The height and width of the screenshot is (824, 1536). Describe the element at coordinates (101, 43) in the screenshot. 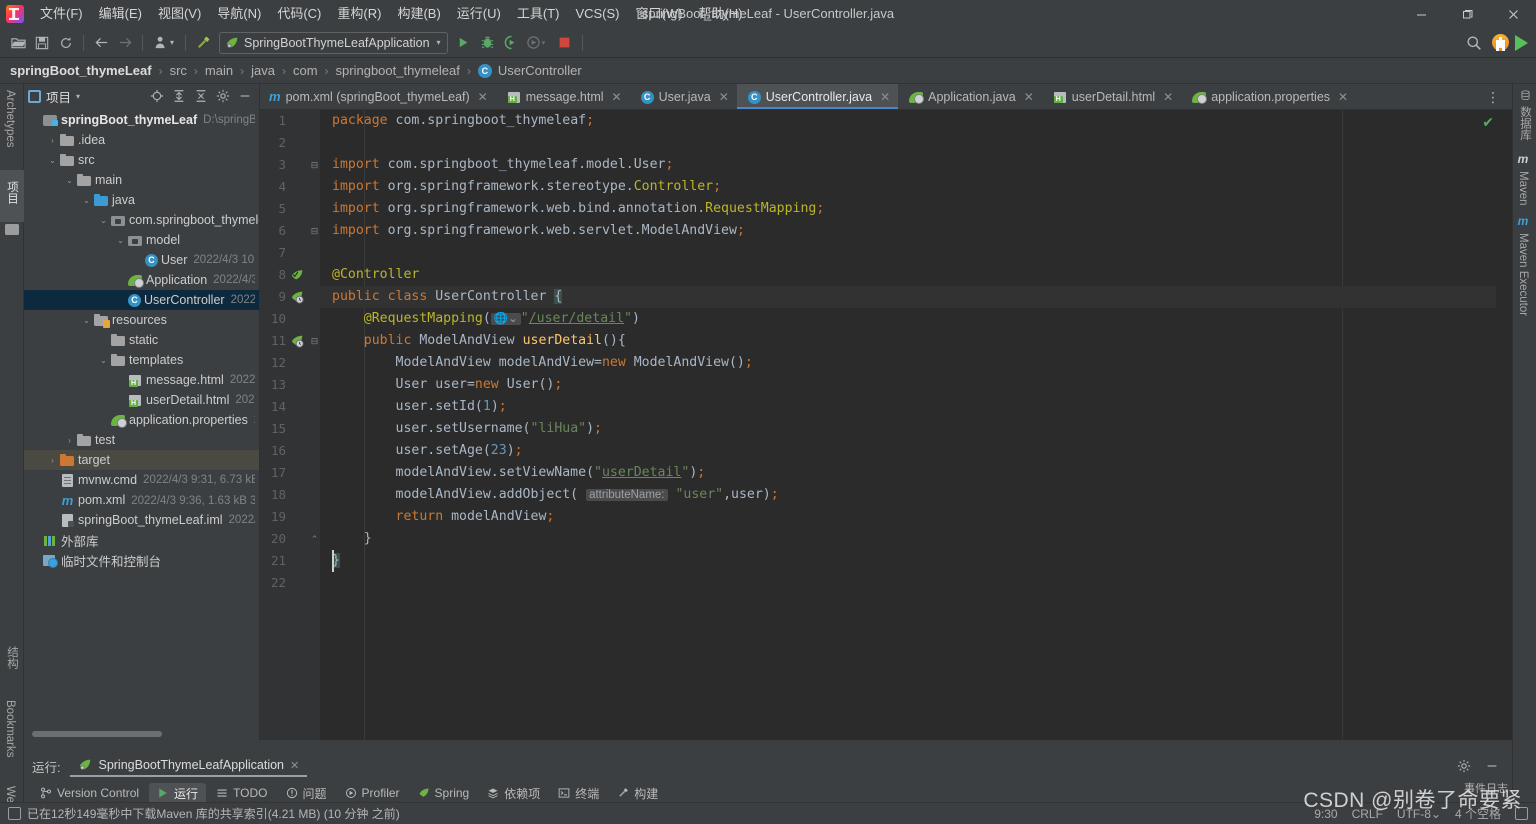

I see `back-arrow-icon` at that location.